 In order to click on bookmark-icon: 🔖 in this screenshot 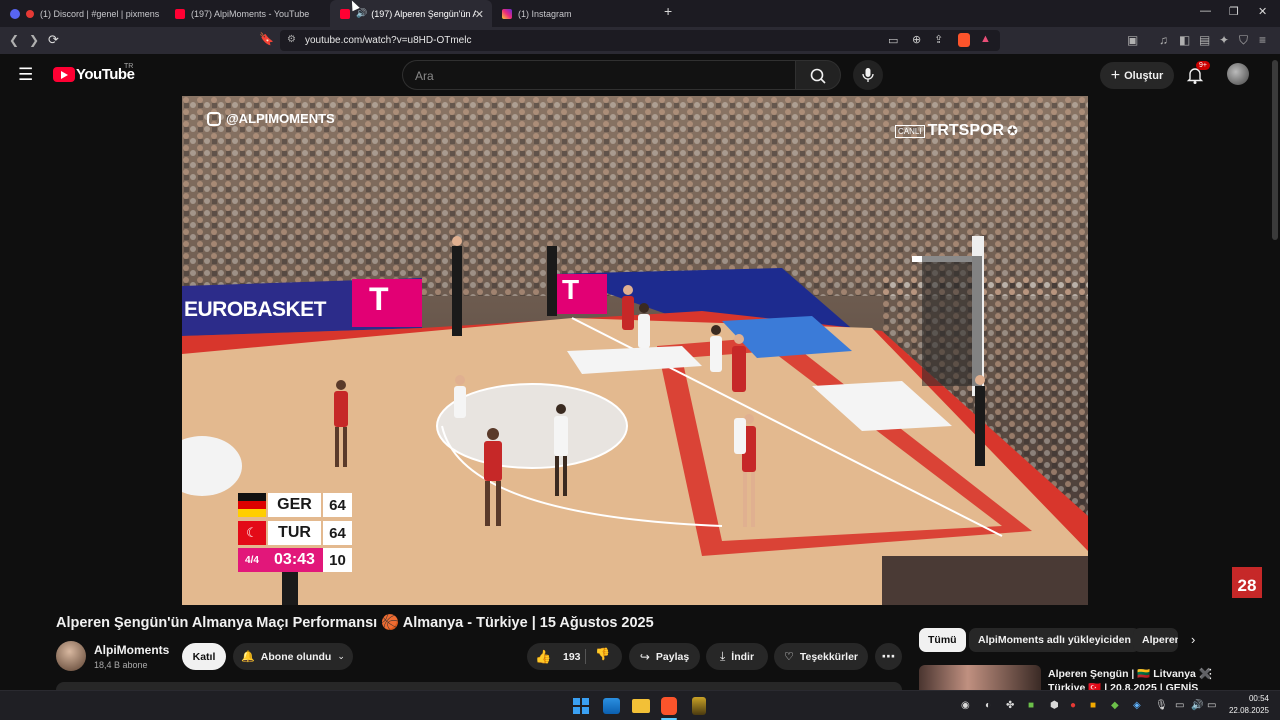, I will do `click(266, 39)`.